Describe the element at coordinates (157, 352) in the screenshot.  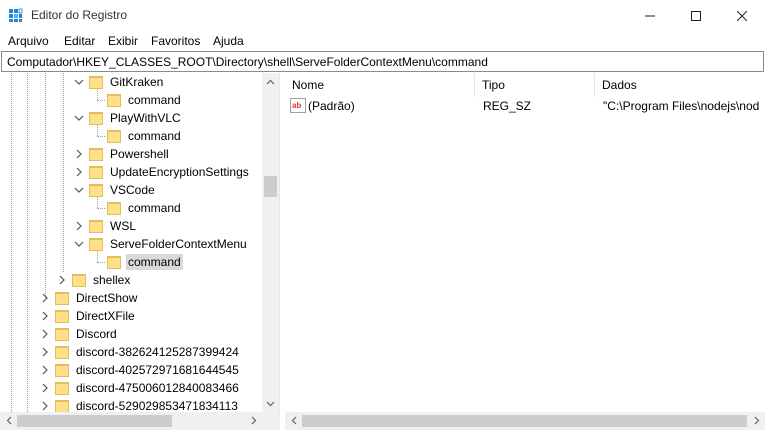
I see `tree-item-label: discord-382624125287399424` at that location.